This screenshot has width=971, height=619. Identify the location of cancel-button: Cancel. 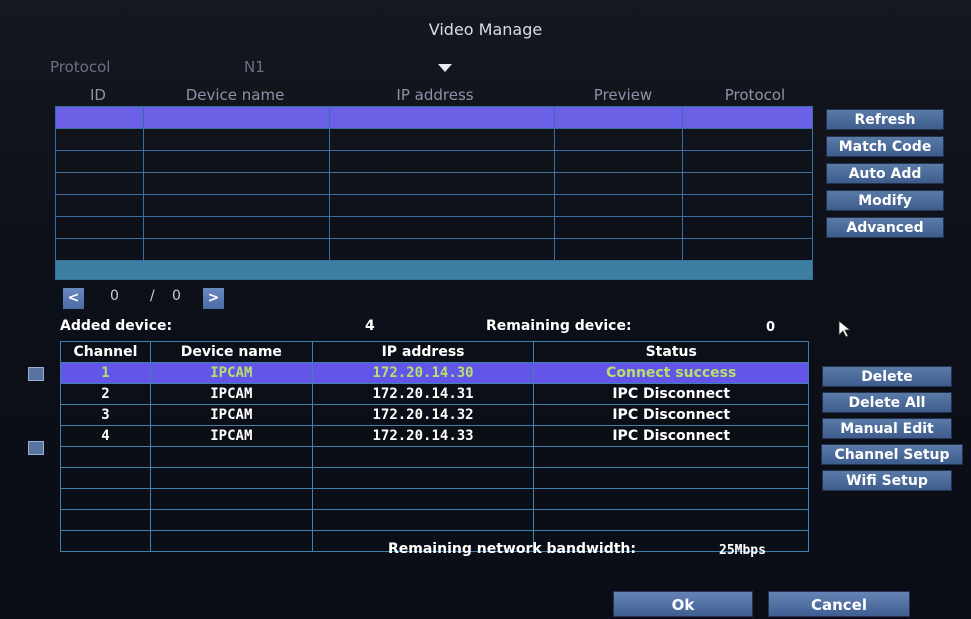
(839, 604).